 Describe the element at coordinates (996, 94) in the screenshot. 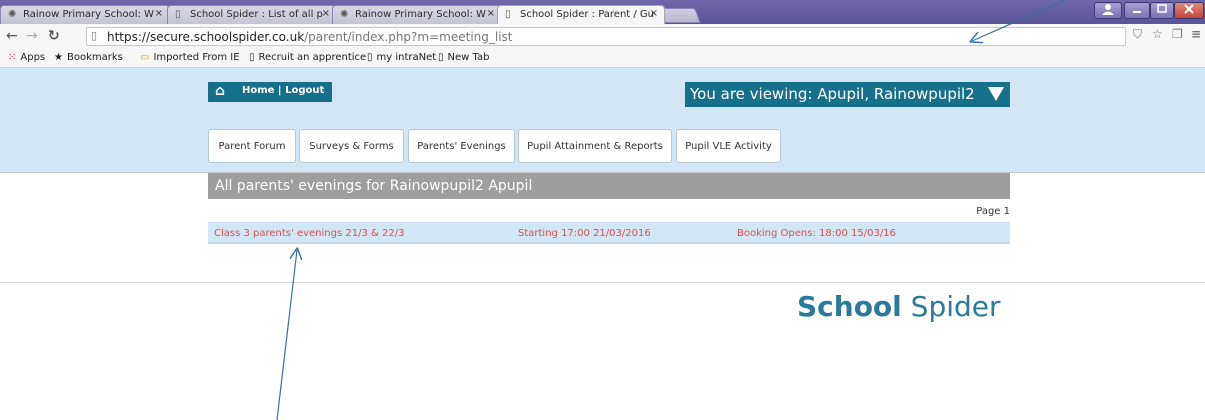

I see `dropdown-triangle-icon` at that location.